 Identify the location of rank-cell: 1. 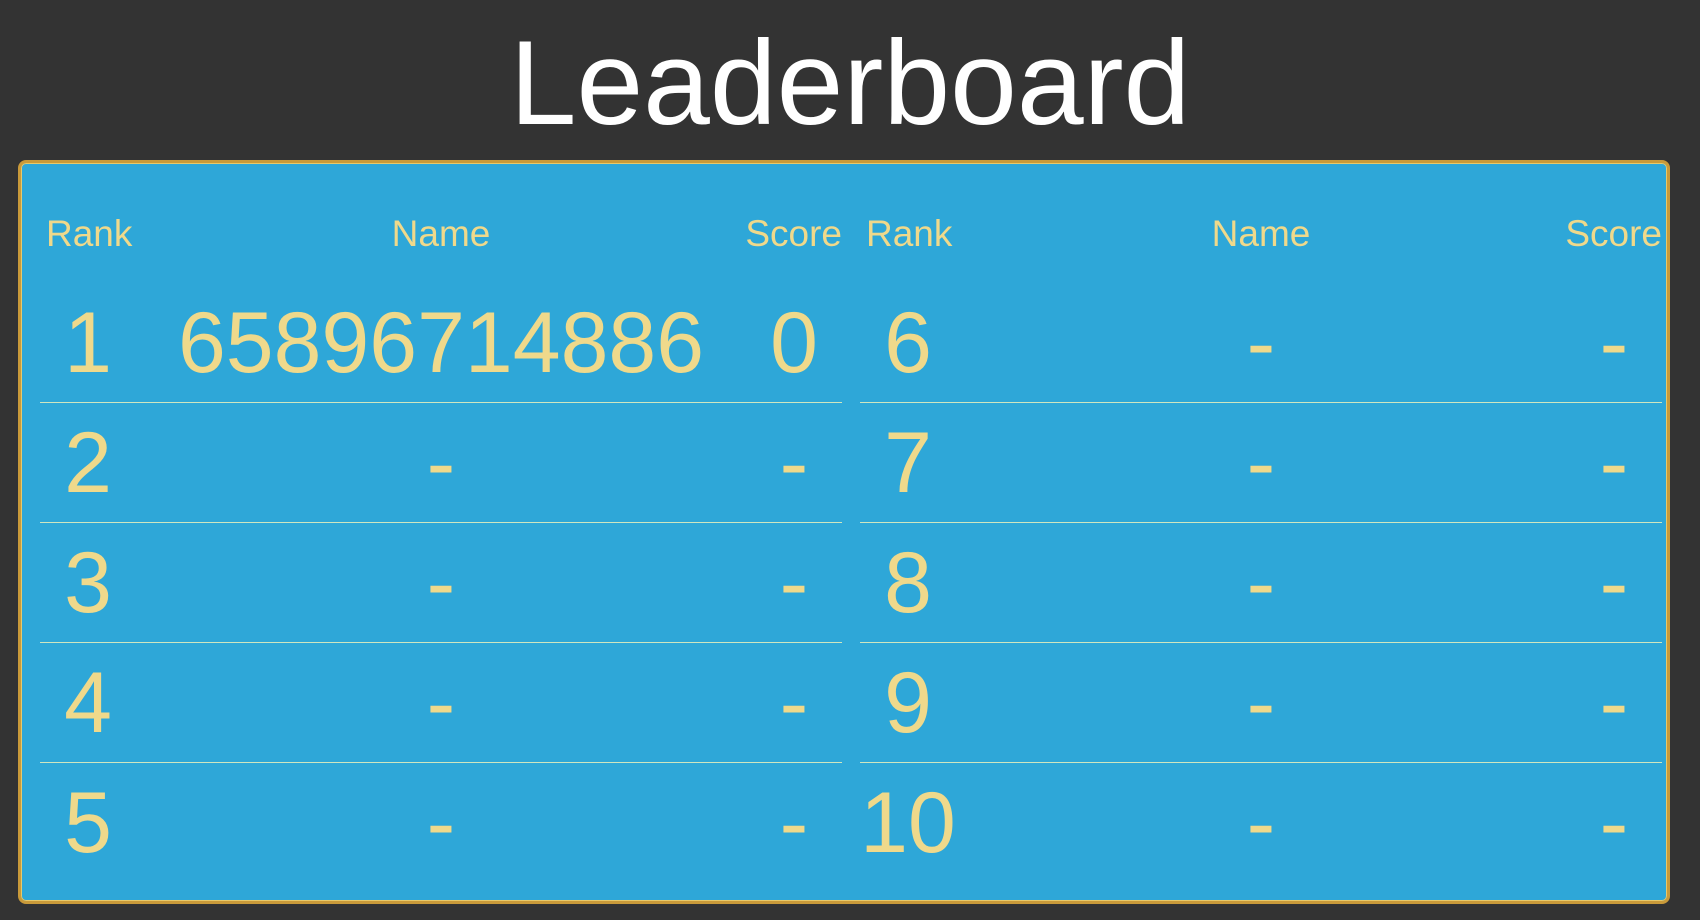
(88, 342).